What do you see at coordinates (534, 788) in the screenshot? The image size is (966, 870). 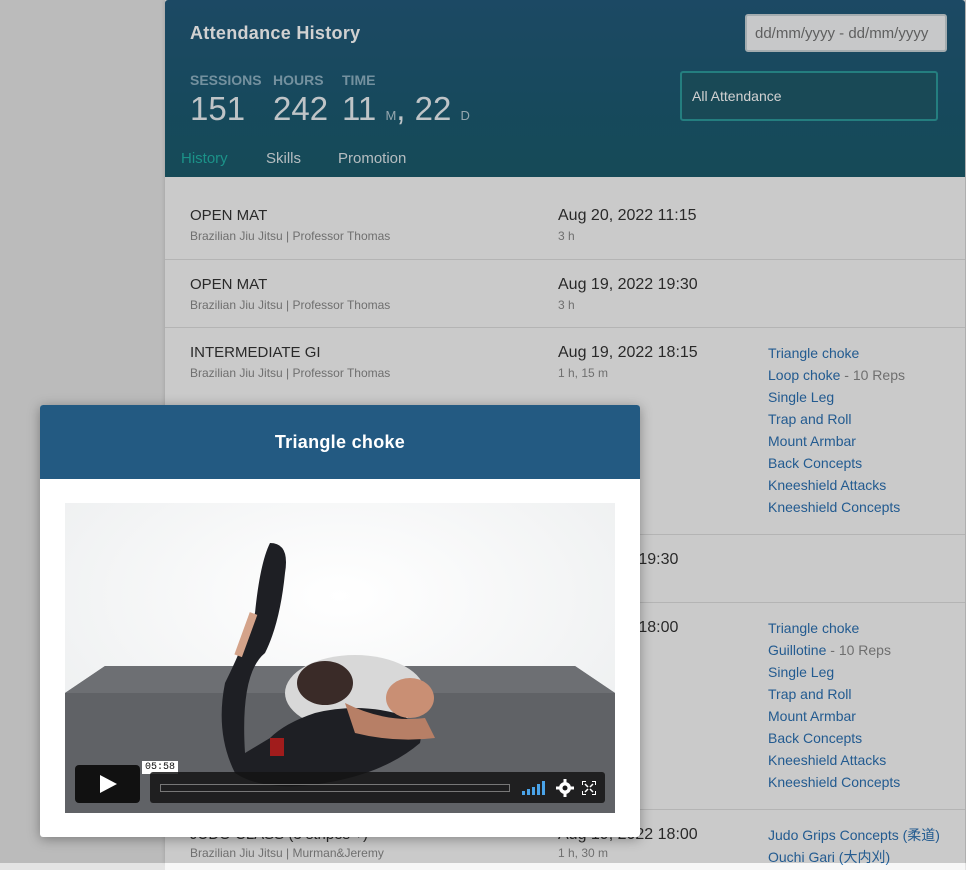 I see `volume-icon` at bounding box center [534, 788].